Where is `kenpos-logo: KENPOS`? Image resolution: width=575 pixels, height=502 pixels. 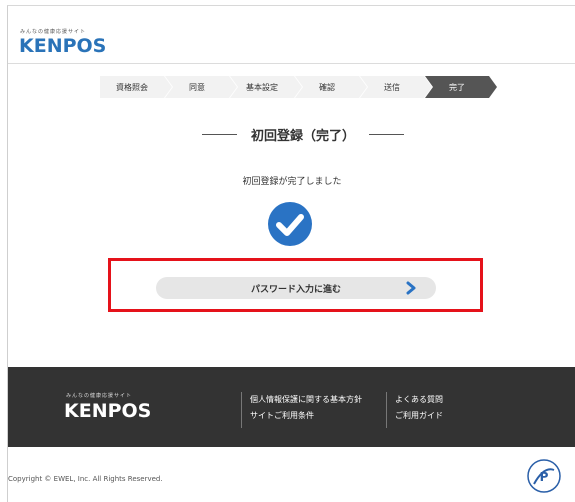 kenpos-logo: KENPOS is located at coordinates (62, 46).